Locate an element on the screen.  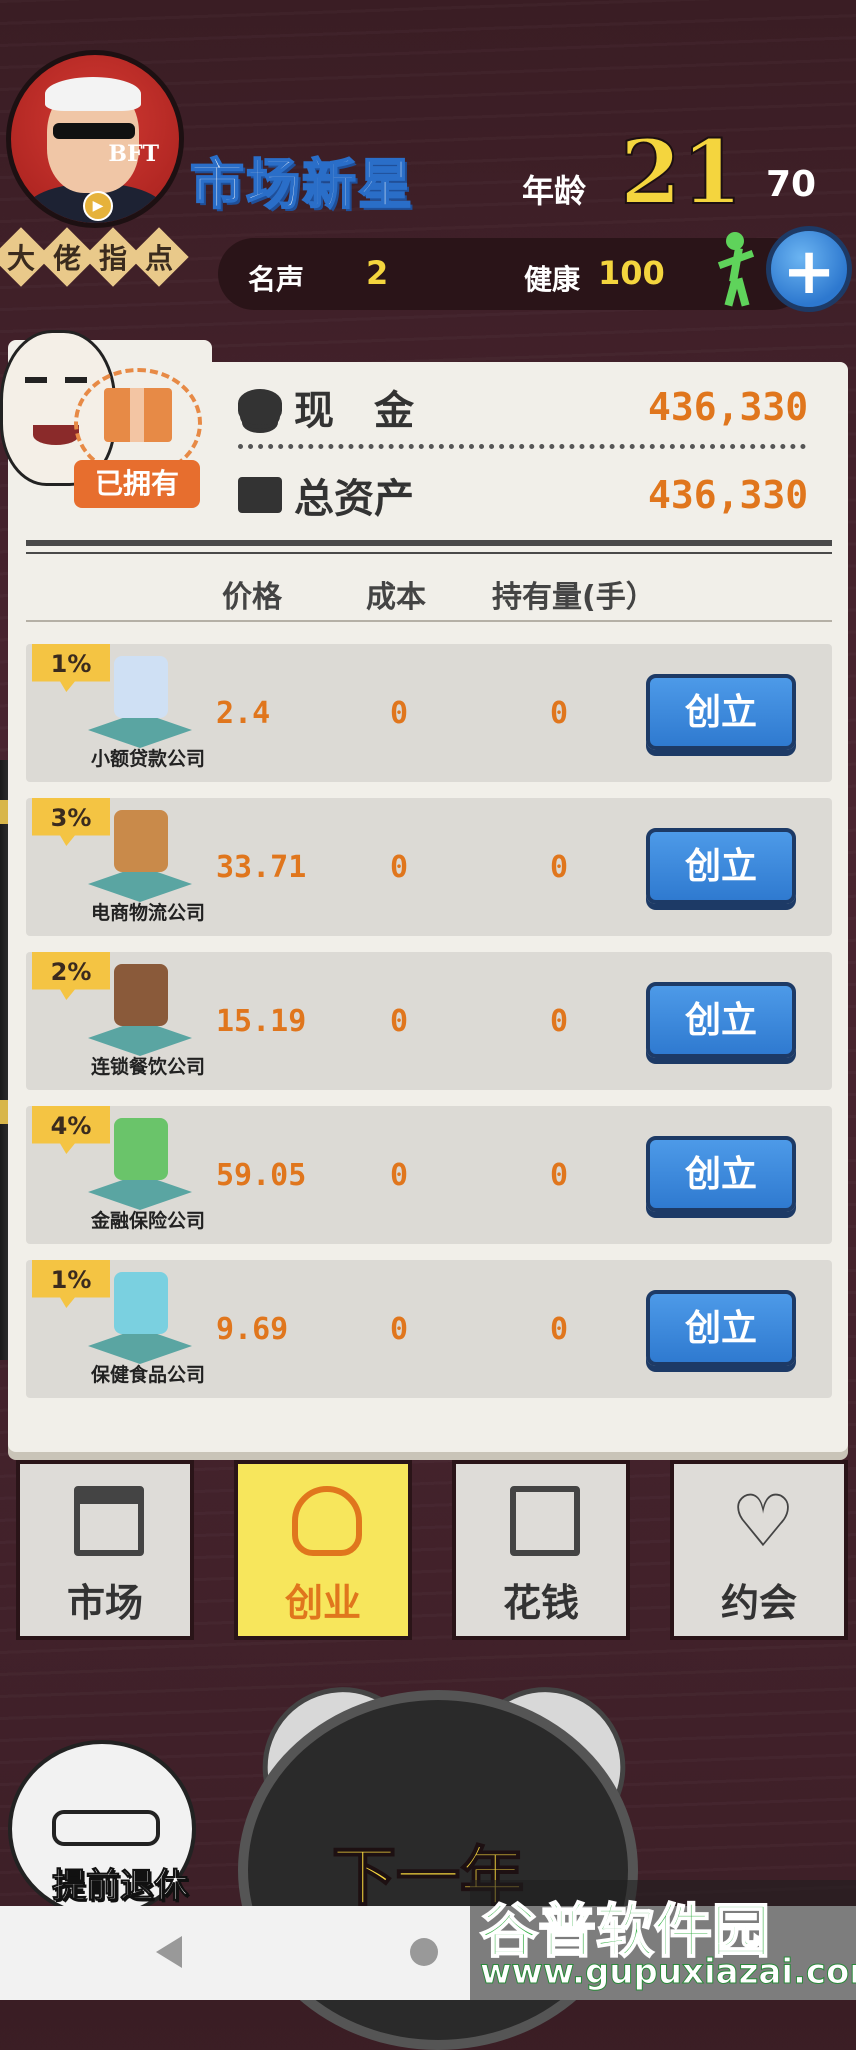
total-assets-label: 总资产 is located at coordinates (354, 499).